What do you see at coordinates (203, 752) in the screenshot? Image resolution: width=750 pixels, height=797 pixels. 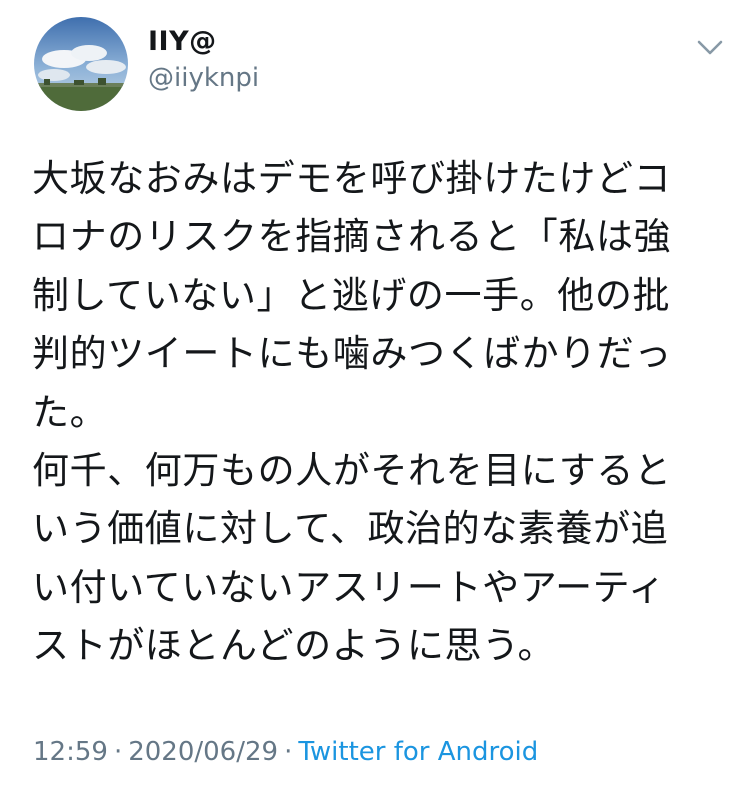 I see `tweet-date: 2020/06/29` at bounding box center [203, 752].